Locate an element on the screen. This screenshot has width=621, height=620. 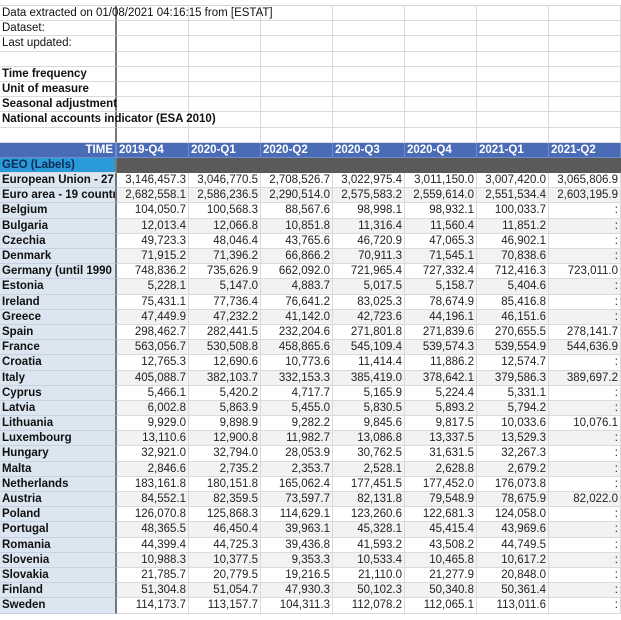
value-cell: 19,216.5 is located at coordinates (297, 575).